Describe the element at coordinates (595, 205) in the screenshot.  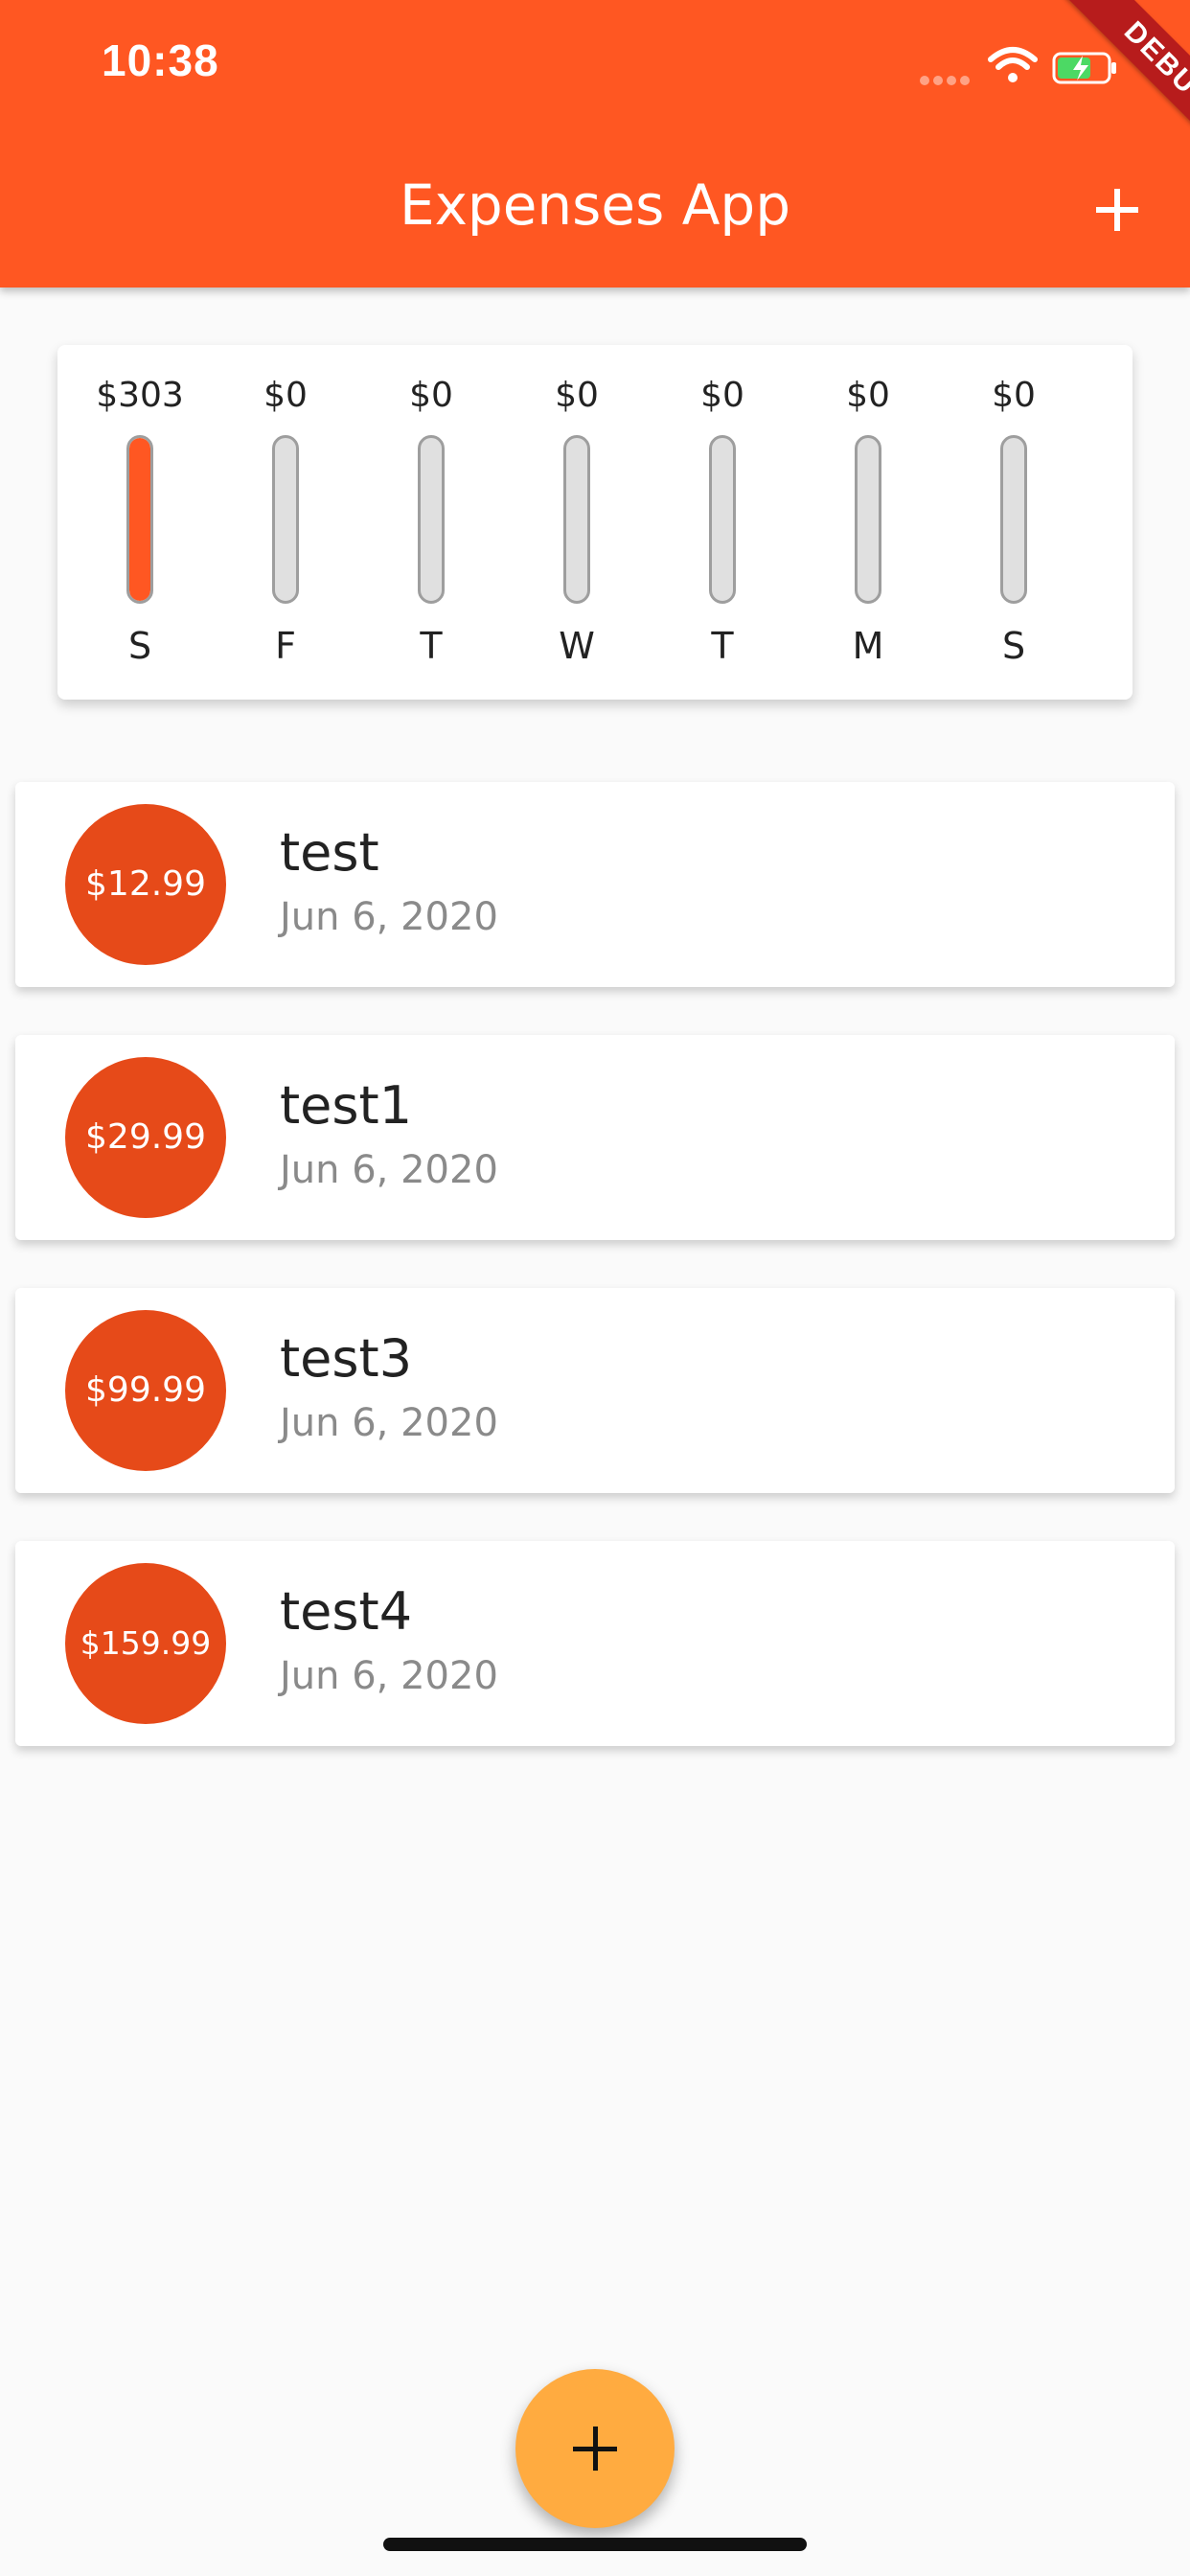
I see `app-title: Expenses App` at that location.